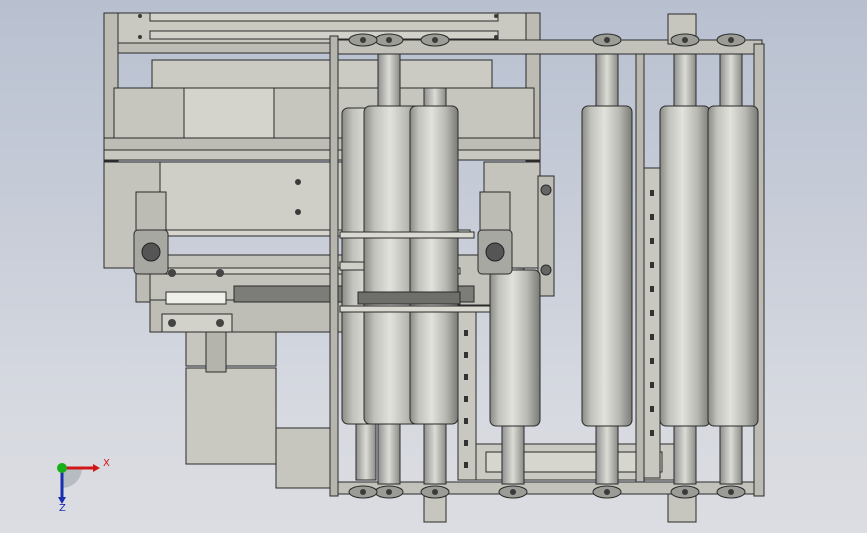 The height and width of the screenshot is (533, 867). What do you see at coordinates (78, 482) in the screenshot?
I see `orientation-triad` at bounding box center [78, 482].